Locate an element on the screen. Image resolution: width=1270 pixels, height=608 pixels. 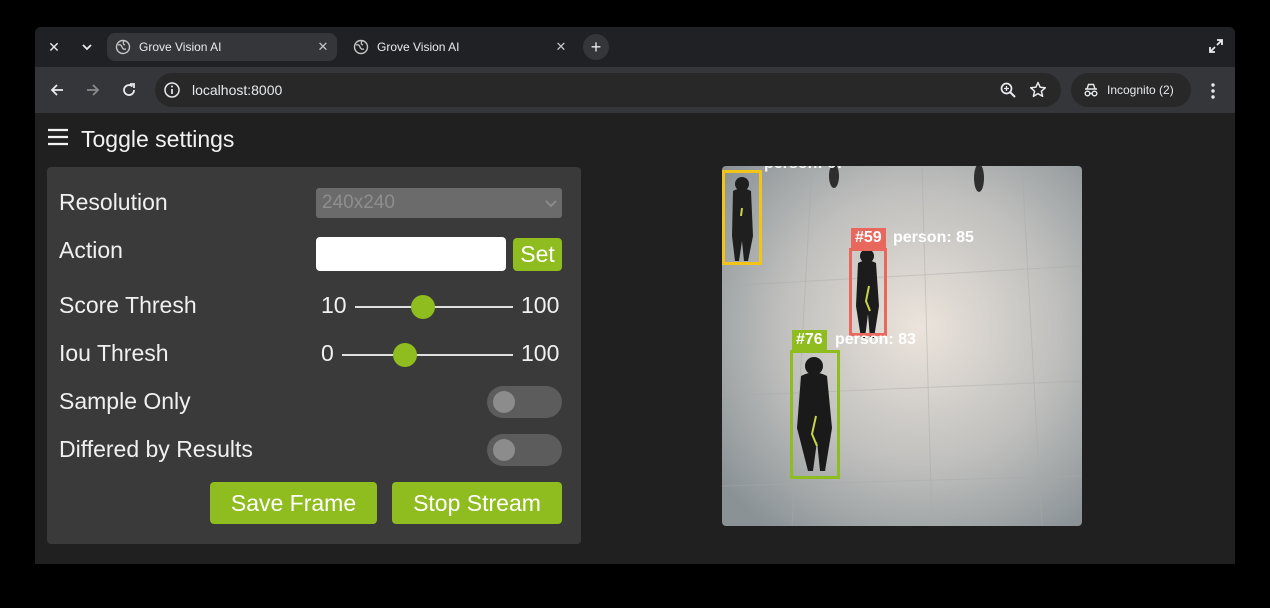
score-thresh-min: 10 is located at coordinates (334, 305).